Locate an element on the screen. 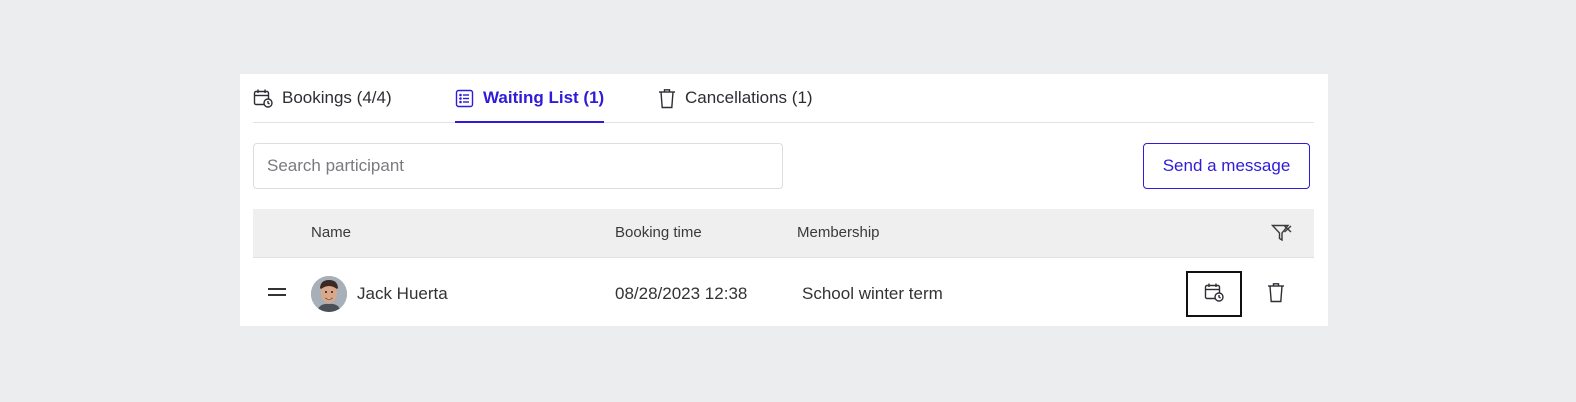 This screenshot has height=402, width=1576. move-to-bookings-button is located at coordinates (1214, 294).